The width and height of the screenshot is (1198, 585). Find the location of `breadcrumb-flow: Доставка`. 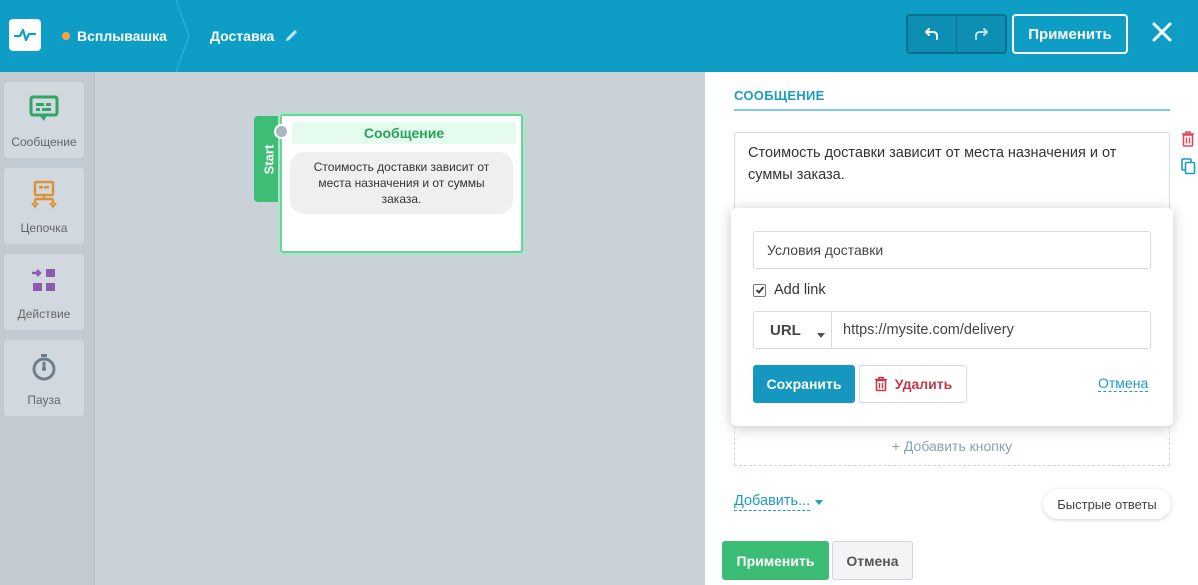

breadcrumb-flow: Доставка is located at coordinates (254, 36).